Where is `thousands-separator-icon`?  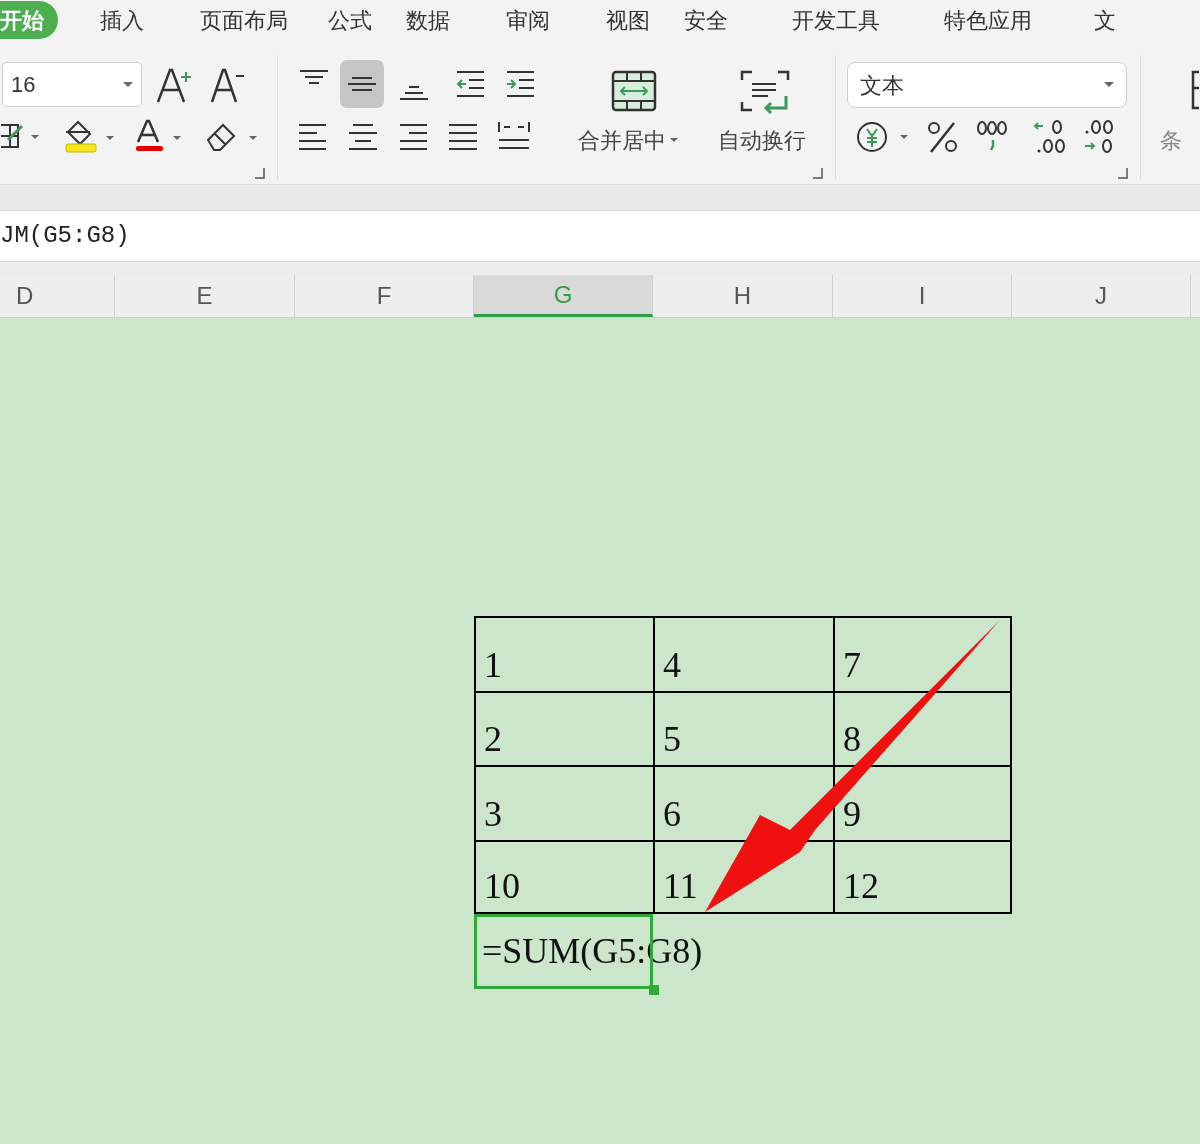
thousands-separator-icon is located at coordinates (993, 135).